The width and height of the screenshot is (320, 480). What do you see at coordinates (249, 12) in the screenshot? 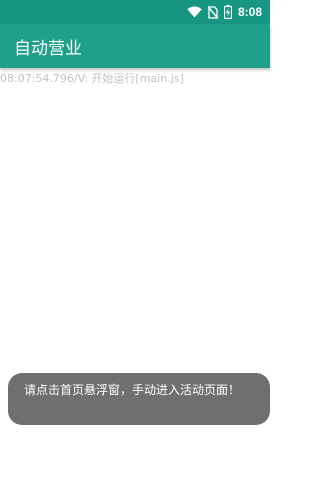
I see `status-time: 8:08` at bounding box center [249, 12].